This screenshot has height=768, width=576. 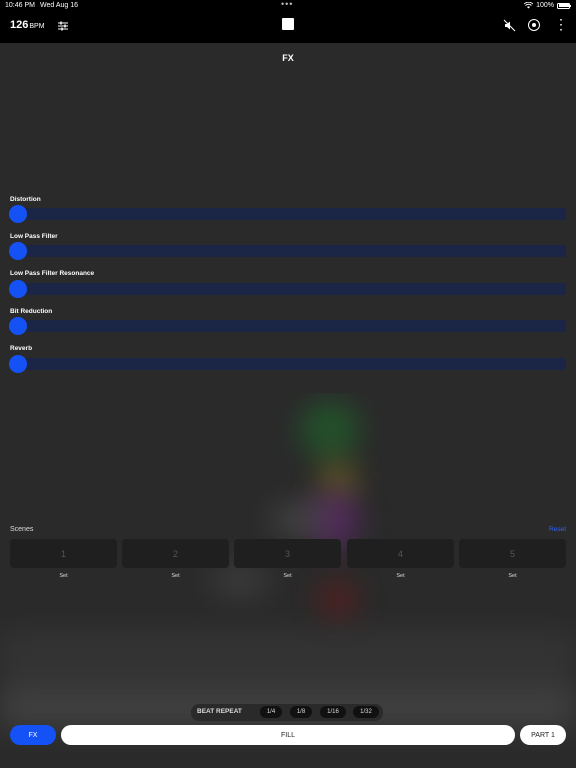 What do you see at coordinates (564, 5) in the screenshot?
I see `battery-icon` at bounding box center [564, 5].